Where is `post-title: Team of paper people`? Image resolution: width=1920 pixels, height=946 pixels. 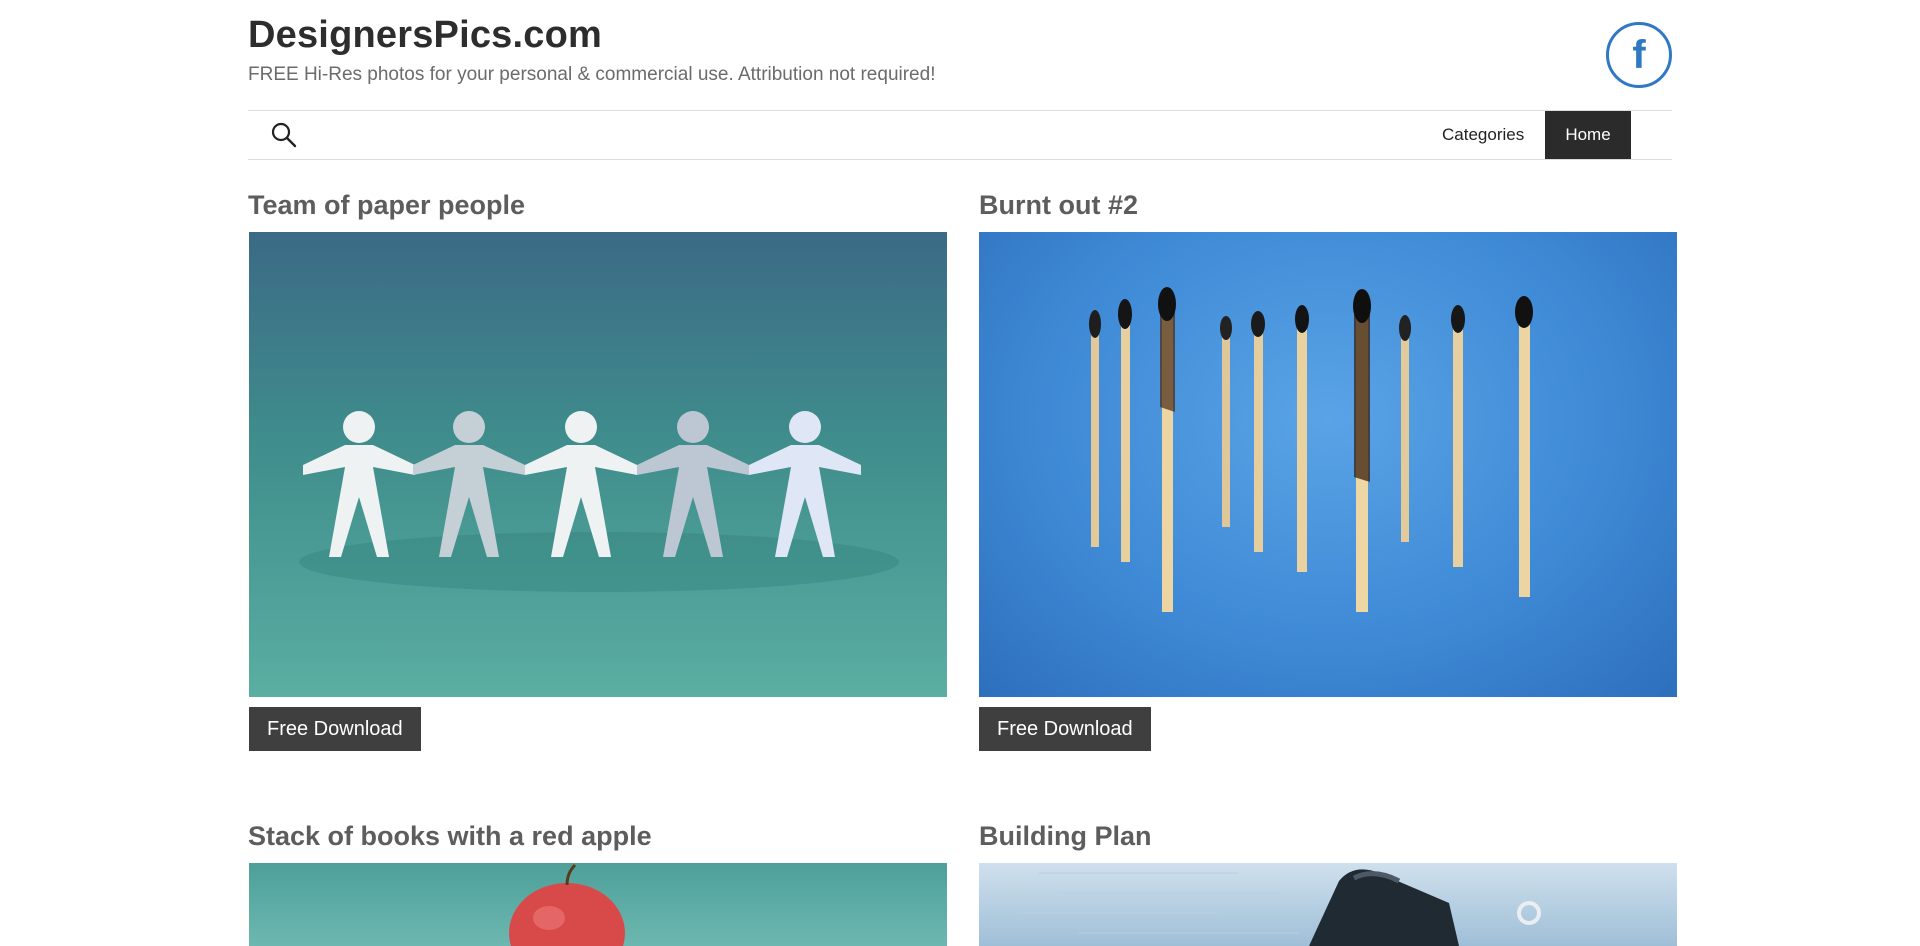 post-title: Team of paper people is located at coordinates (386, 205).